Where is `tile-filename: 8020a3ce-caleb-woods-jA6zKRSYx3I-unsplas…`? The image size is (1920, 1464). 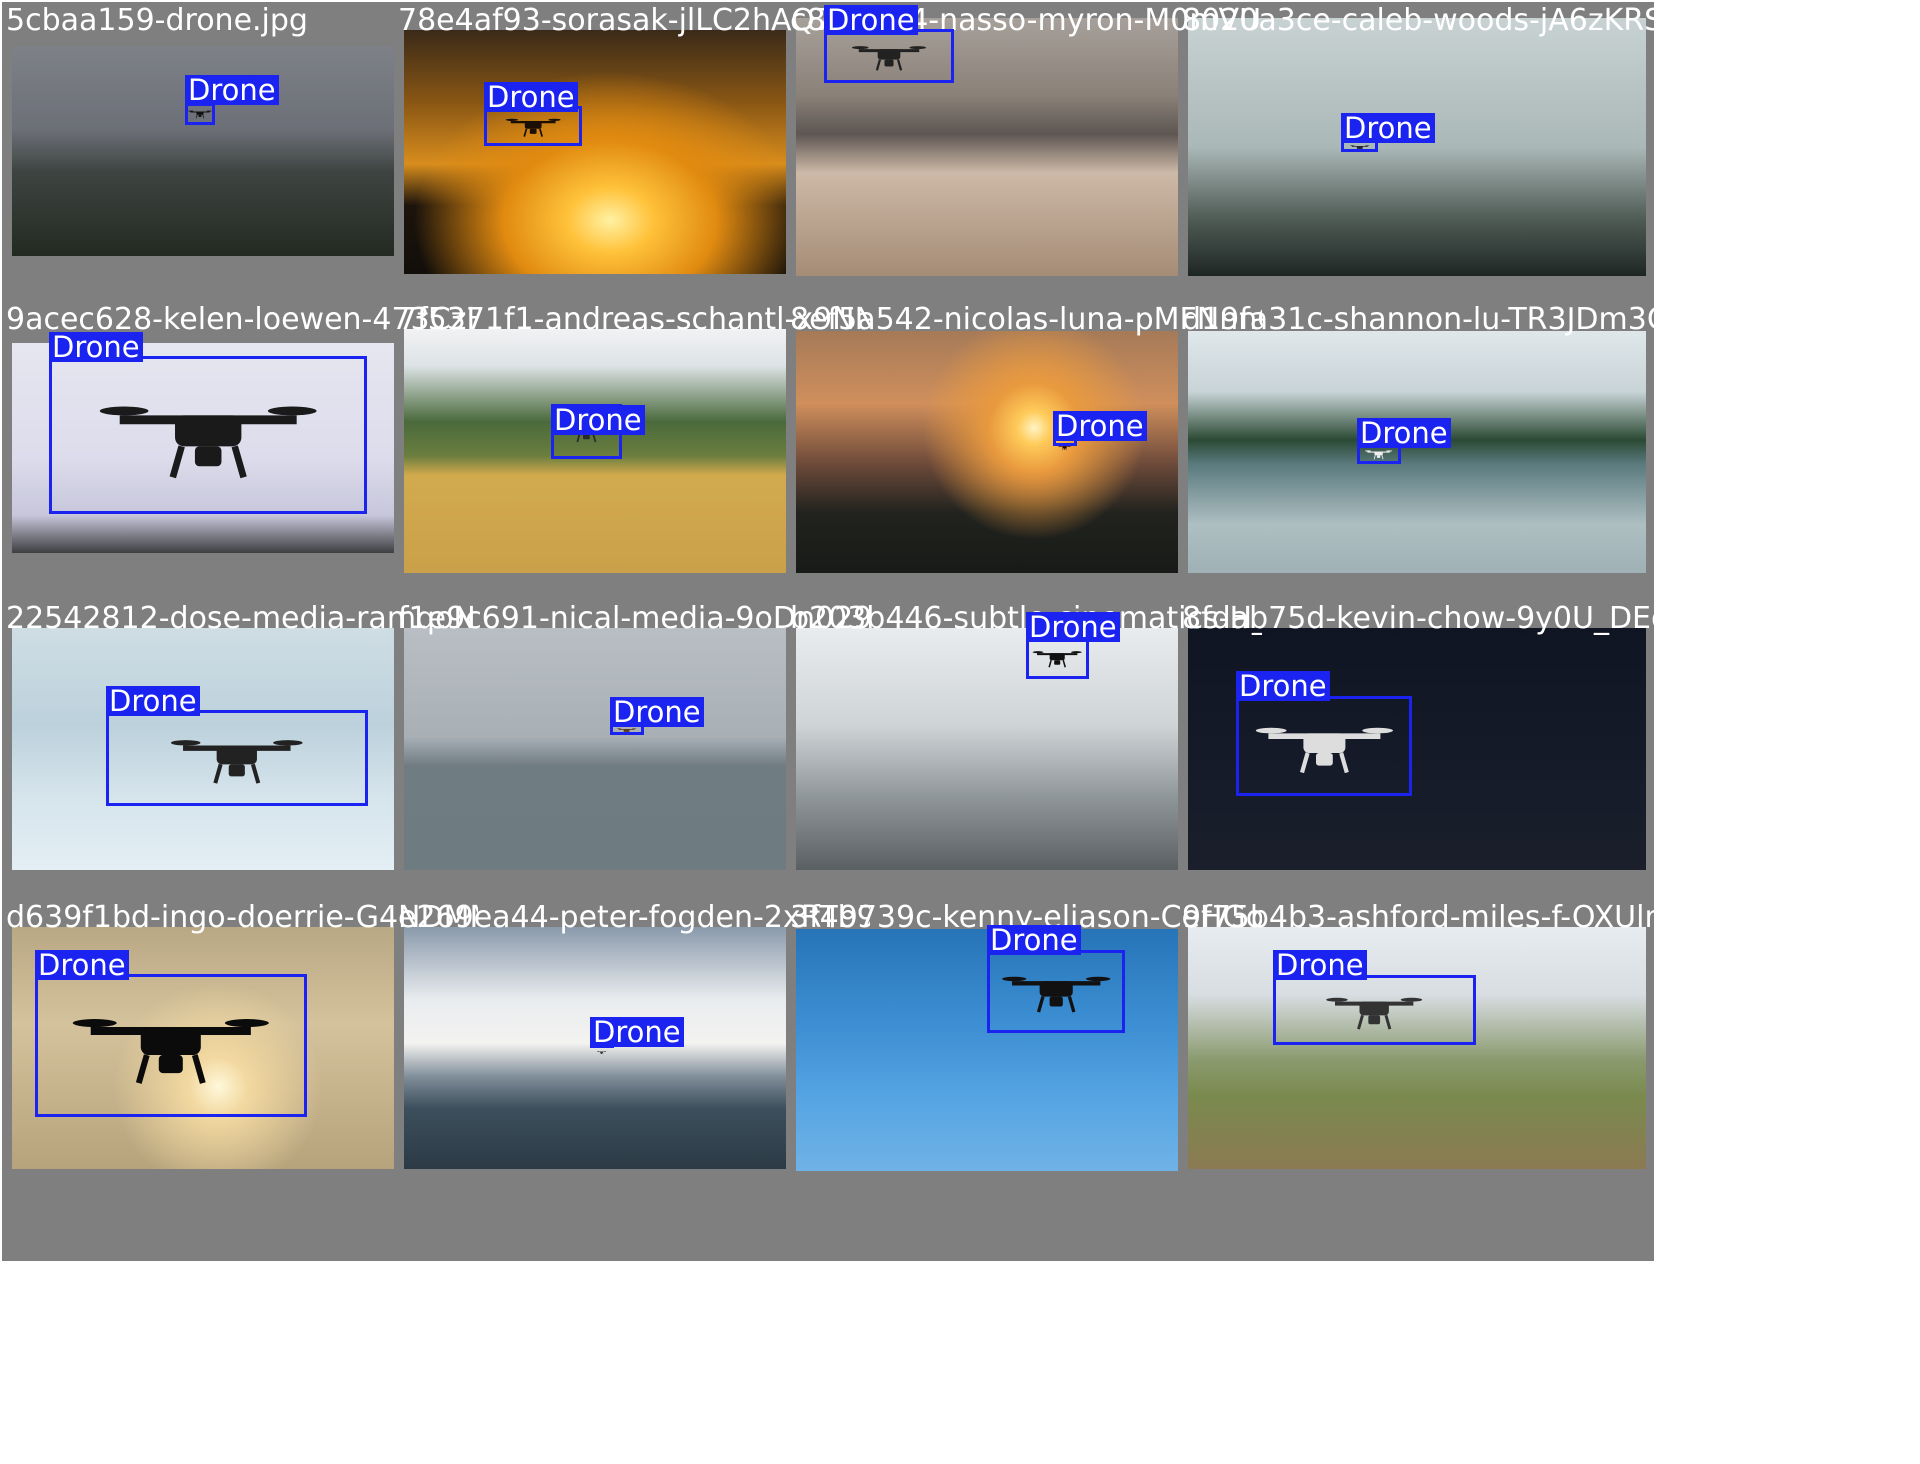 tile-filename: 8020a3ce-caleb-woods-jA6zKRSYx3I-unsplas… is located at coordinates (1418, 20).